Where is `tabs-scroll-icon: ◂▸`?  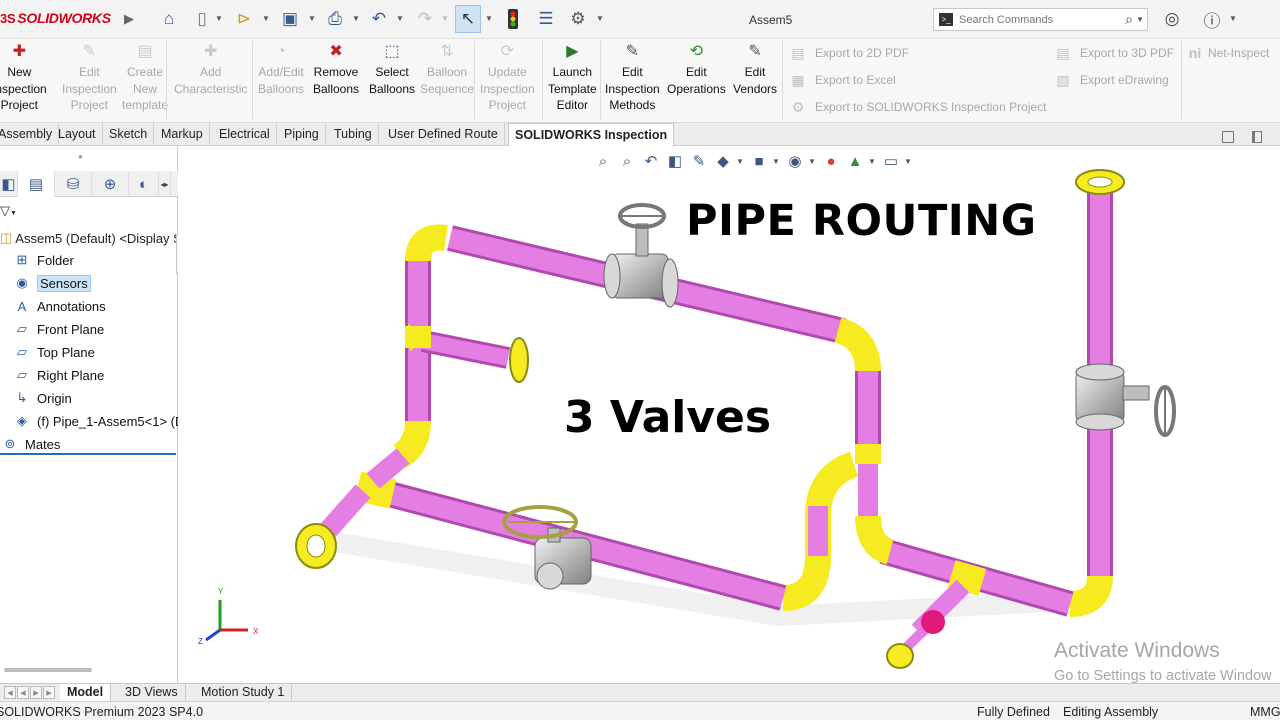
tabs-scroll-icon: ◂▸ is located at coordinates (165, 184).